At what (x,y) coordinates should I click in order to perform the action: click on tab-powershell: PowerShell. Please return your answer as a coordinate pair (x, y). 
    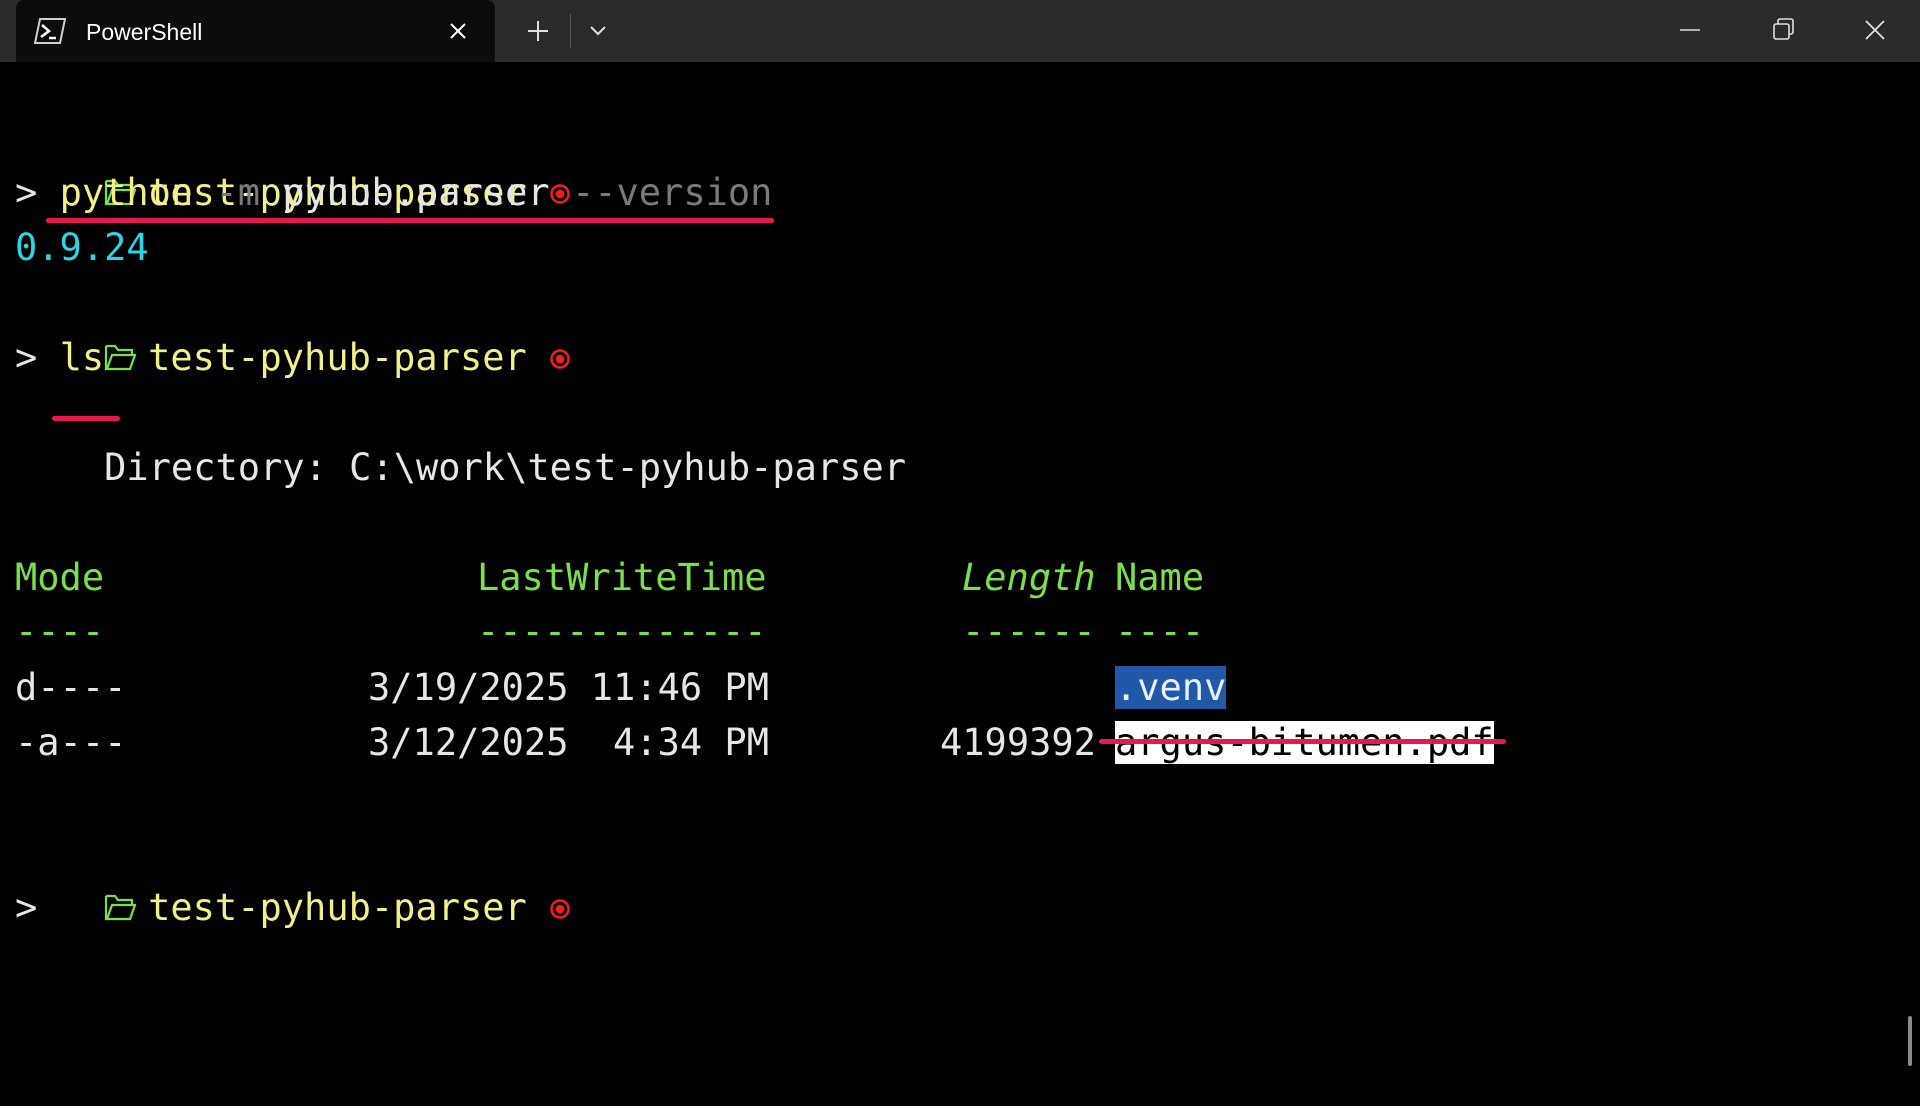
    Looking at the image, I should click on (255, 31).